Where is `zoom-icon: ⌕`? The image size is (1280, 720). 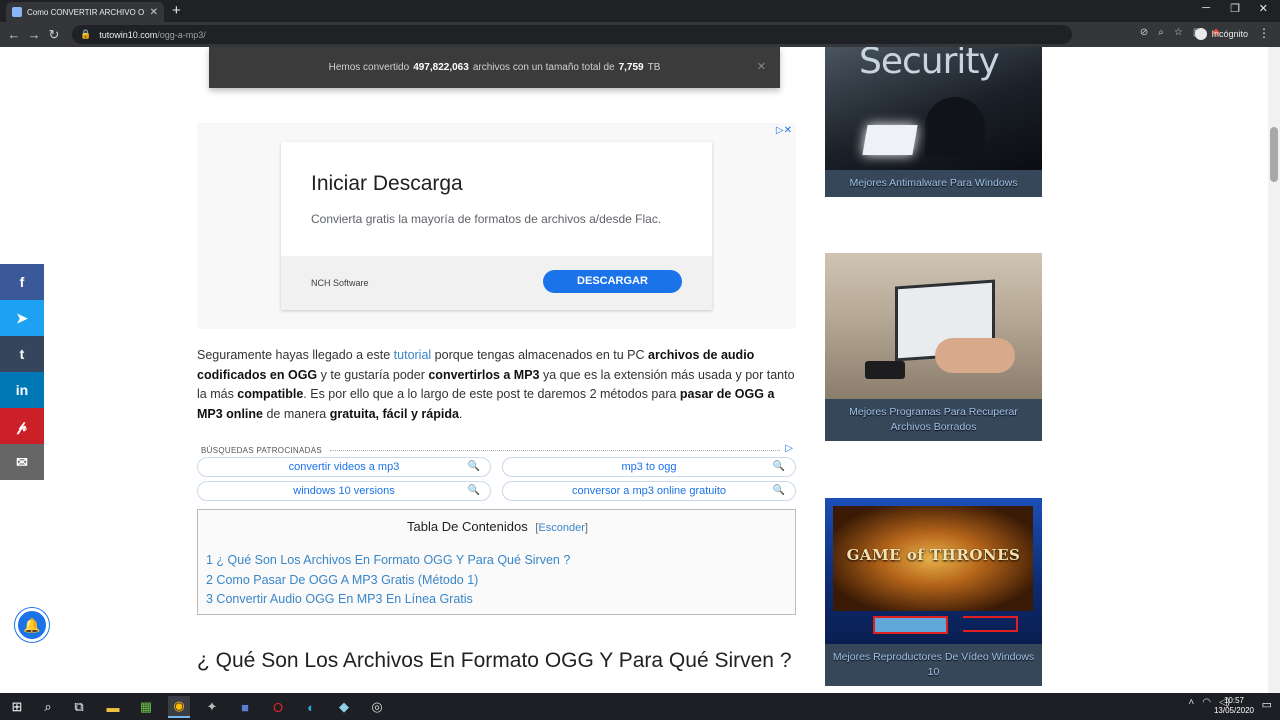 zoom-icon: ⌕ is located at coordinates (1161, 32).